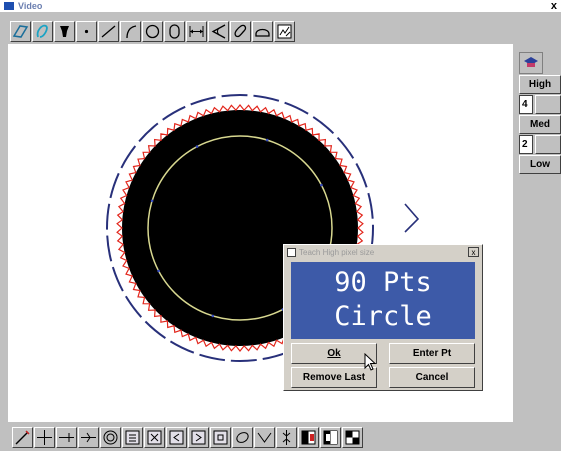 This screenshot has height=451, width=561. Describe the element at coordinates (383, 300) in the screenshot. I see `point-count-display: 90 Pts Circle` at that location.